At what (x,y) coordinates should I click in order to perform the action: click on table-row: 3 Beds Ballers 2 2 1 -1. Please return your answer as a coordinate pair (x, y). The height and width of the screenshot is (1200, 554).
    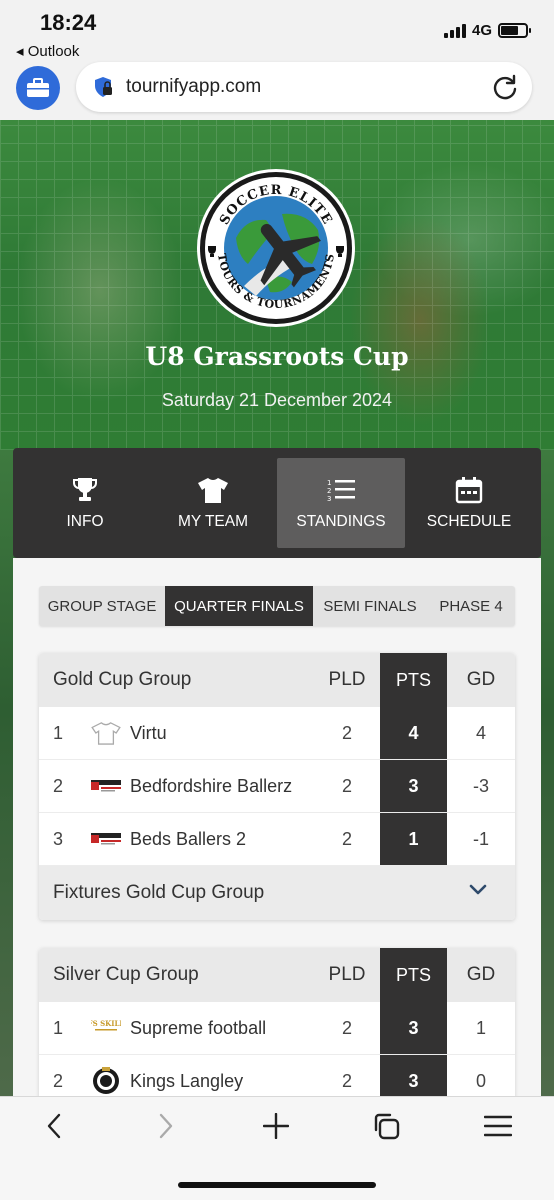
    Looking at the image, I should click on (277, 839).